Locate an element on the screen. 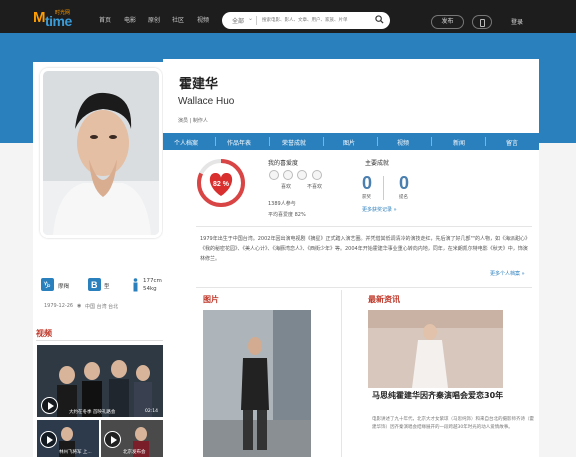 This screenshot has height=457, width=576. wins-label: 获奖 is located at coordinates (366, 197).